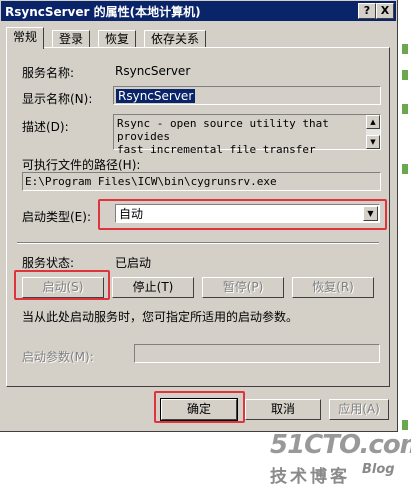 The width and height of the screenshot is (411, 503). What do you see at coordinates (57, 99) in the screenshot?
I see `display-name-label: 显示名称(N):` at bounding box center [57, 99].